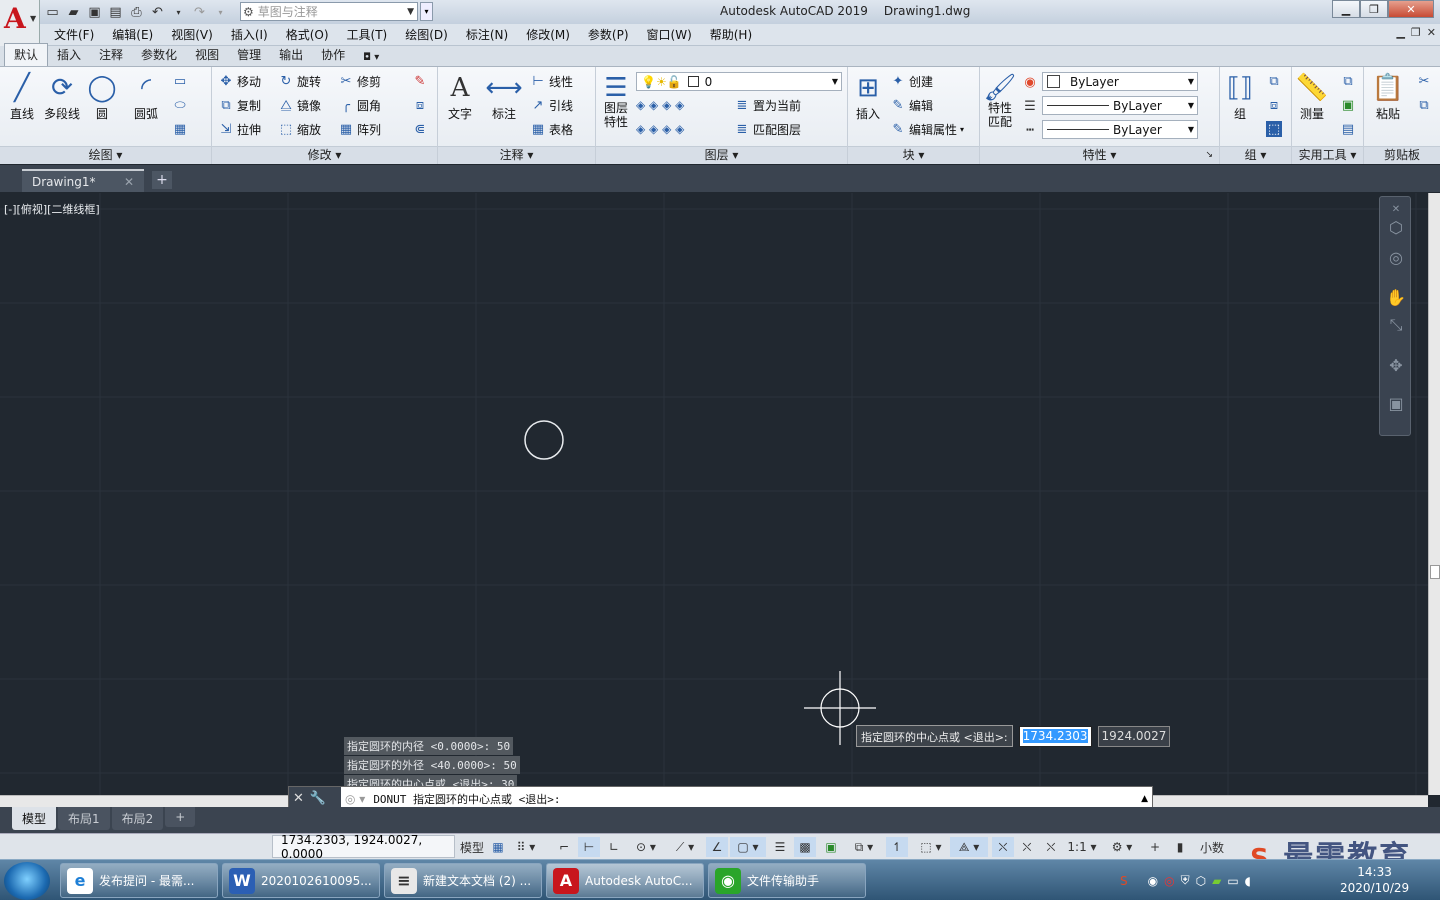 The image size is (1440, 900). Describe the element at coordinates (1274, 129) in the screenshot. I see `group-select-button: ⬚` at that location.